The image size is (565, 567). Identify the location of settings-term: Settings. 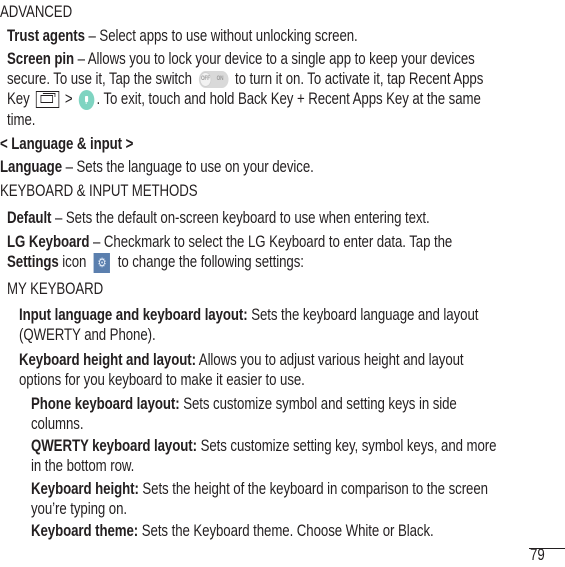
(33, 261).